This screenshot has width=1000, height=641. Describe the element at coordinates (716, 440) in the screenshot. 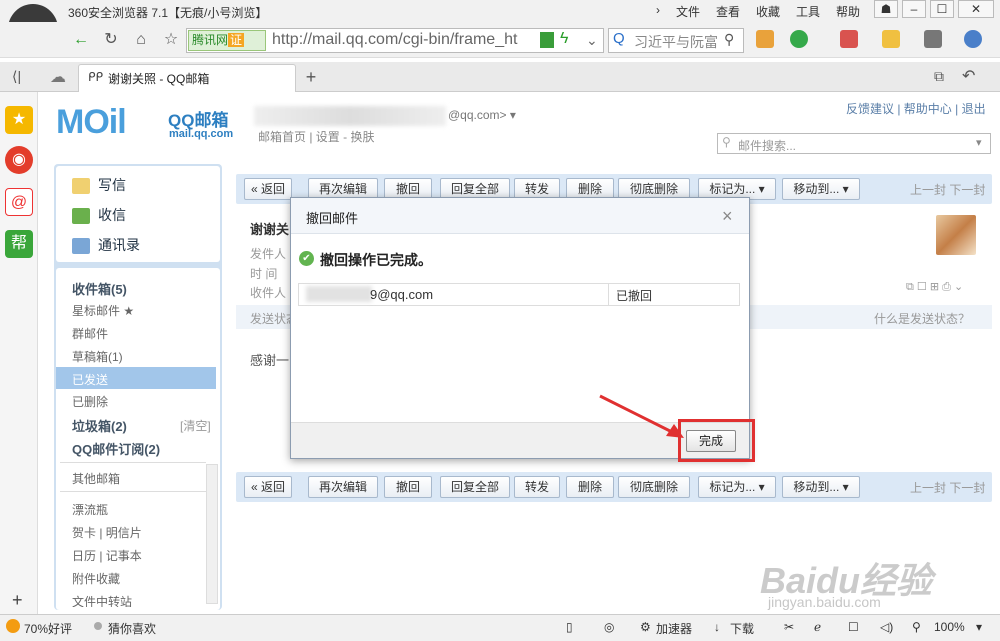

I see `highlight-box` at that location.